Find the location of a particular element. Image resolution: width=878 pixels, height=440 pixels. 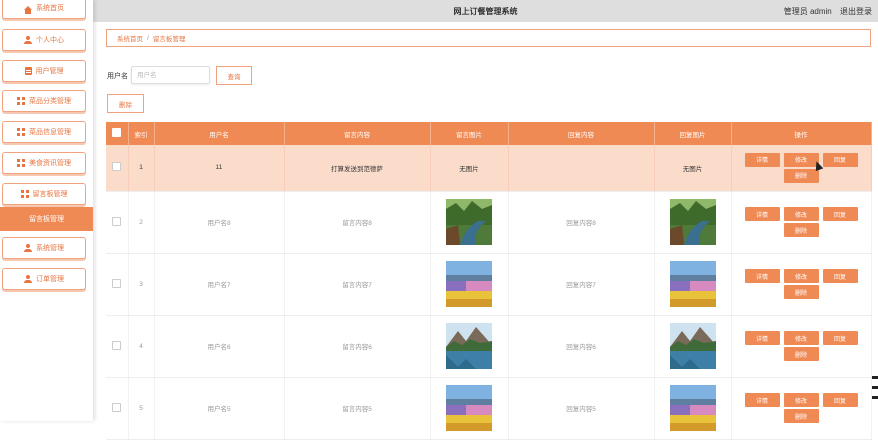

sidebar-item-dish-category: 菜品分类管理 is located at coordinates (44, 101).